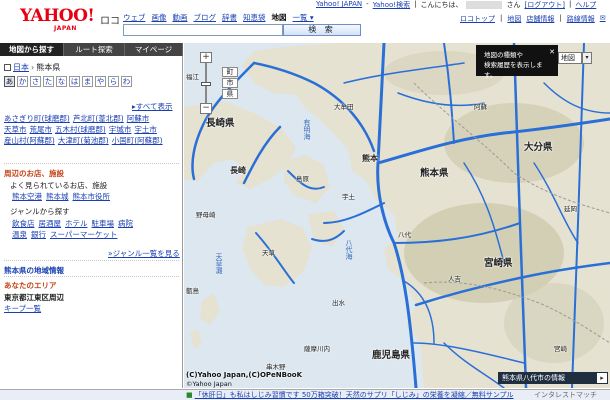 The image size is (610, 400). I want to click on map-label-miyazaki-pref: 宮崎県, so click(498, 263).